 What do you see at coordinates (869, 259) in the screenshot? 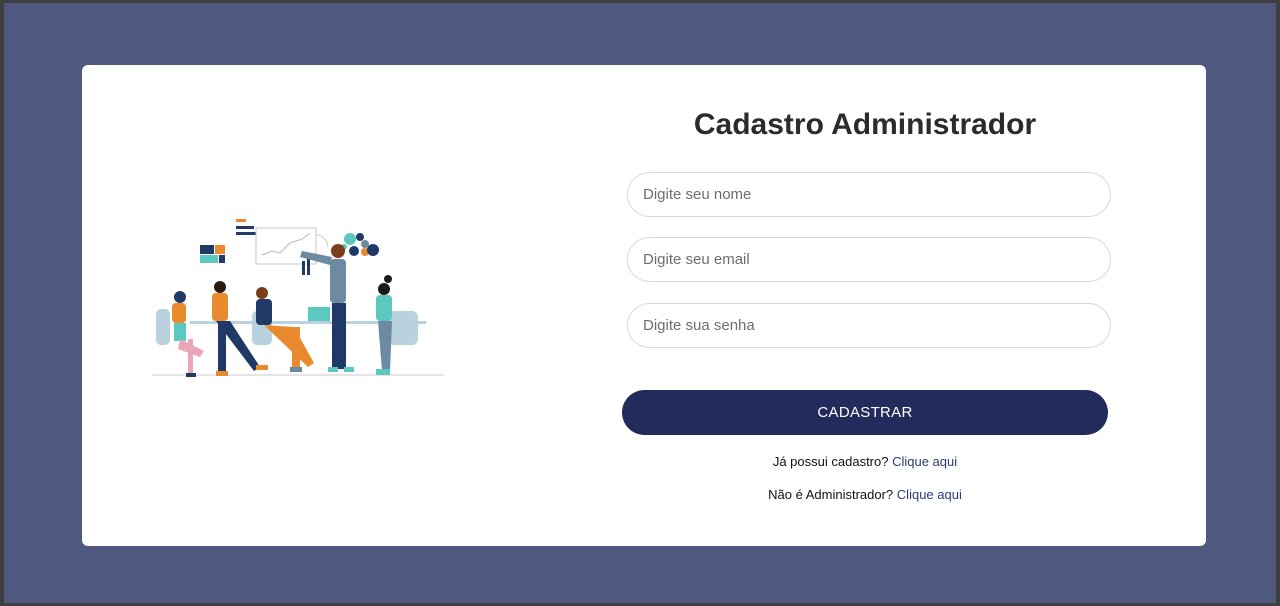
I see `email-input` at bounding box center [869, 259].